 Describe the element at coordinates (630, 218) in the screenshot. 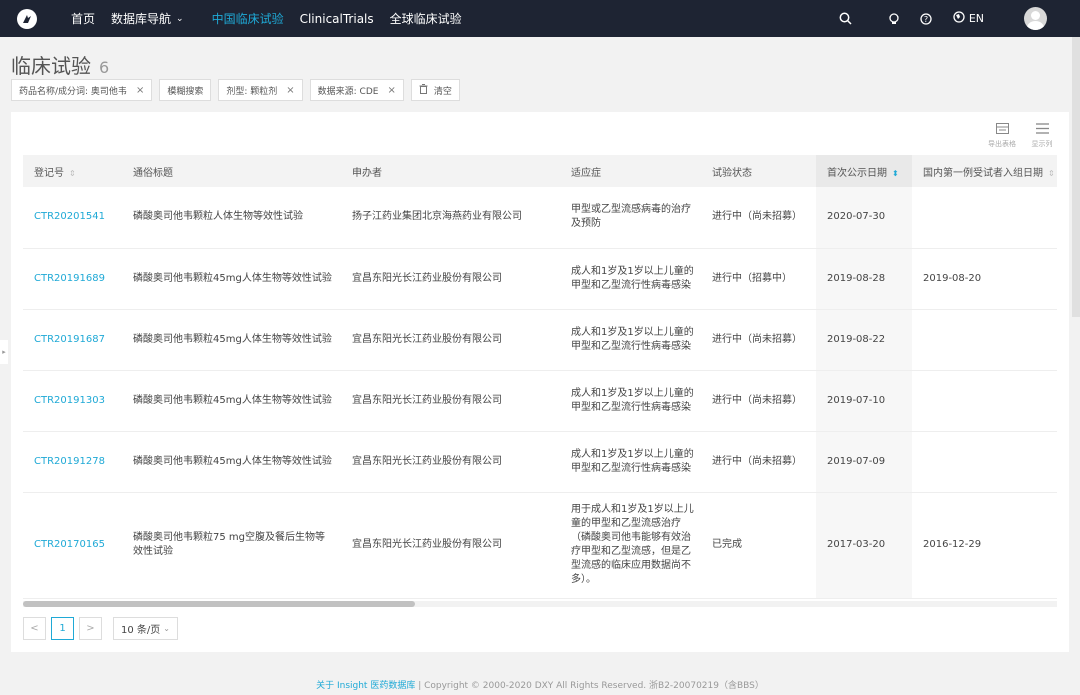

I see `trial-indication: 甲型或乙型流感病毒的治疗及预防` at that location.